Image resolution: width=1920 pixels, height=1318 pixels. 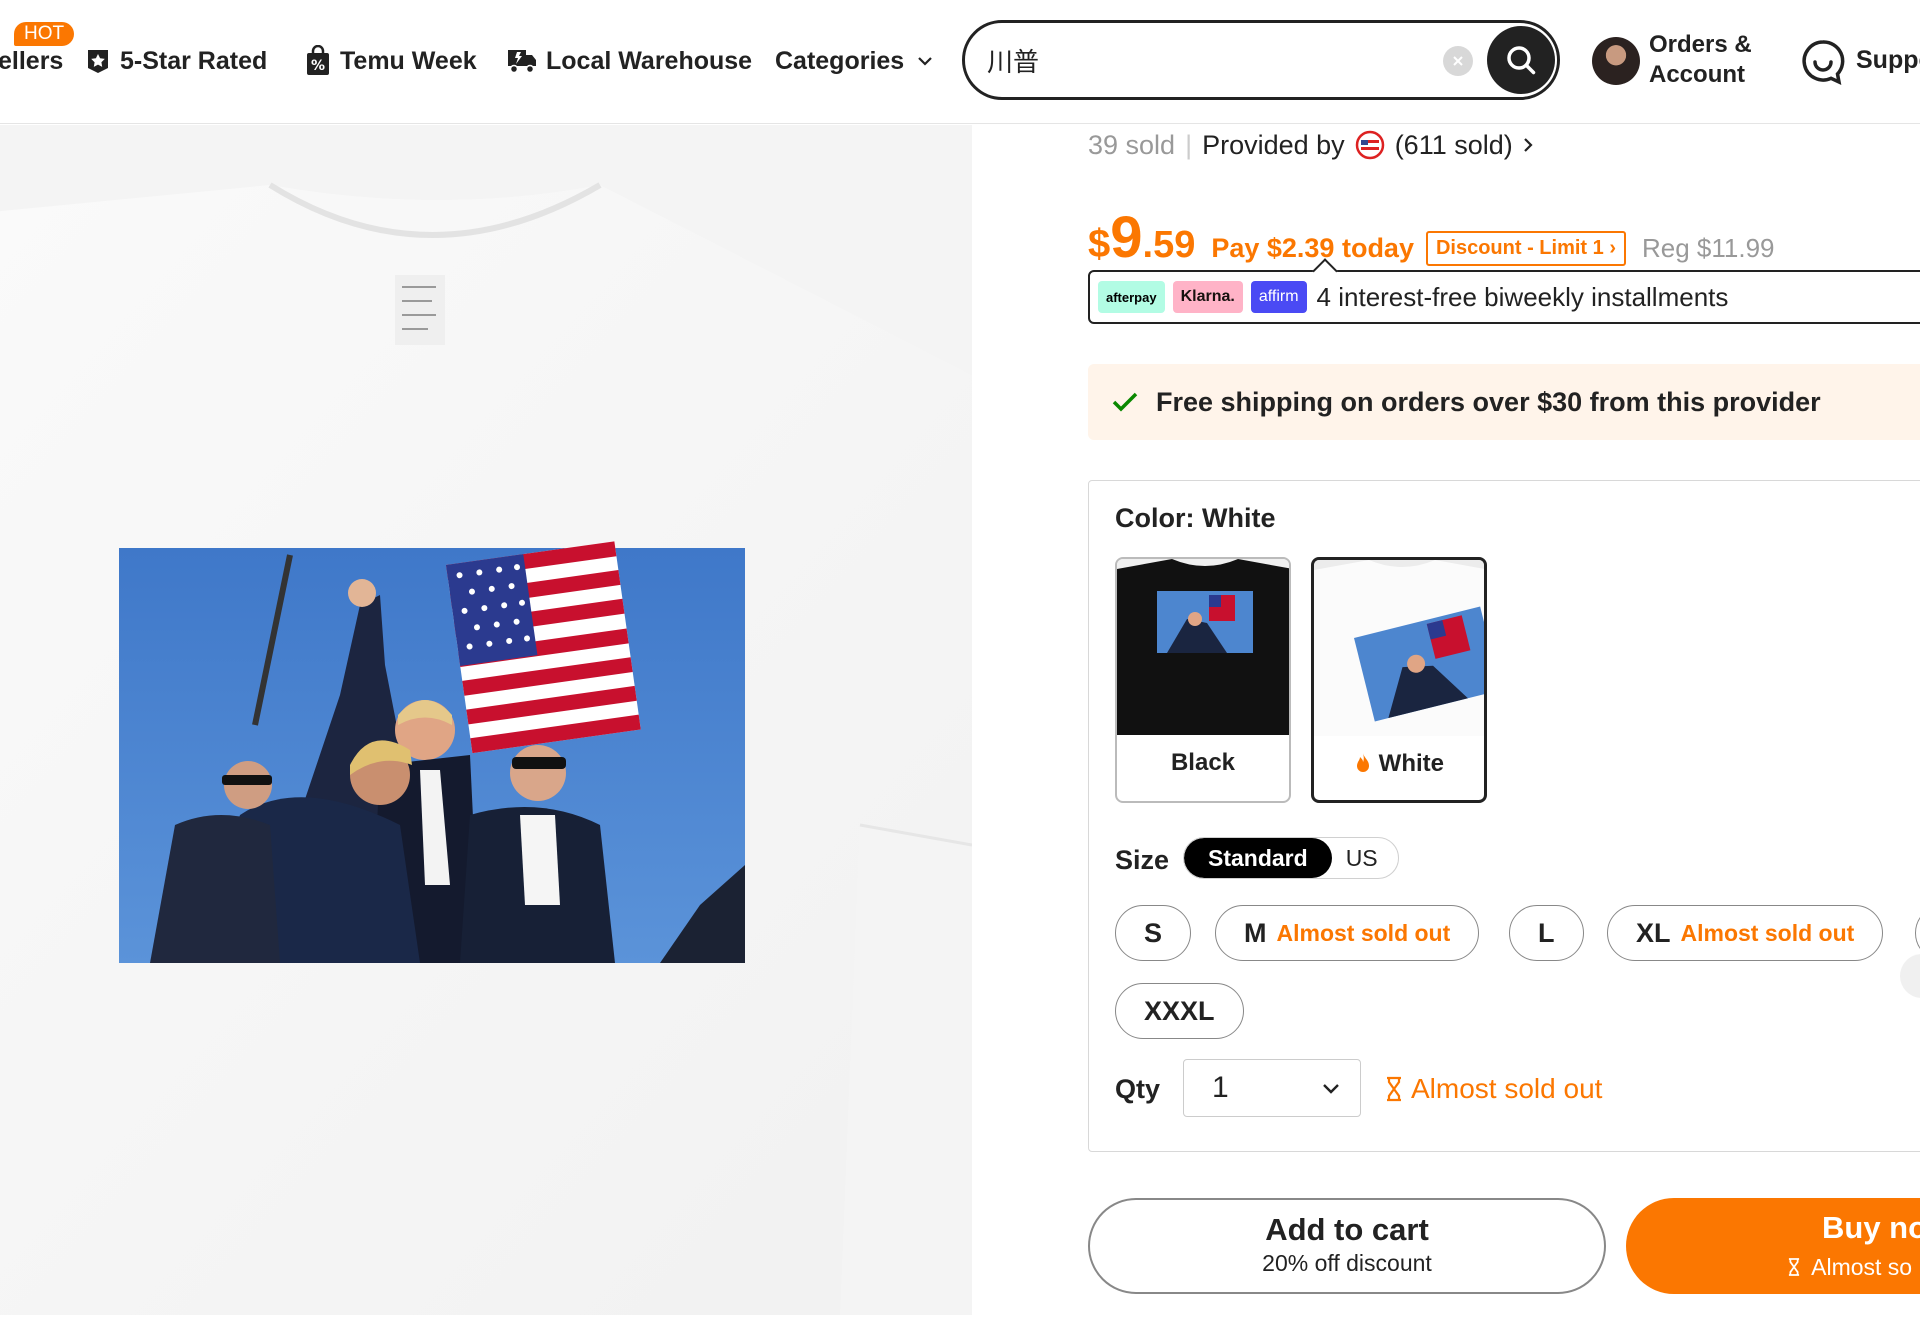 What do you see at coordinates (1125, 402) in the screenshot?
I see `check-icon` at bounding box center [1125, 402].